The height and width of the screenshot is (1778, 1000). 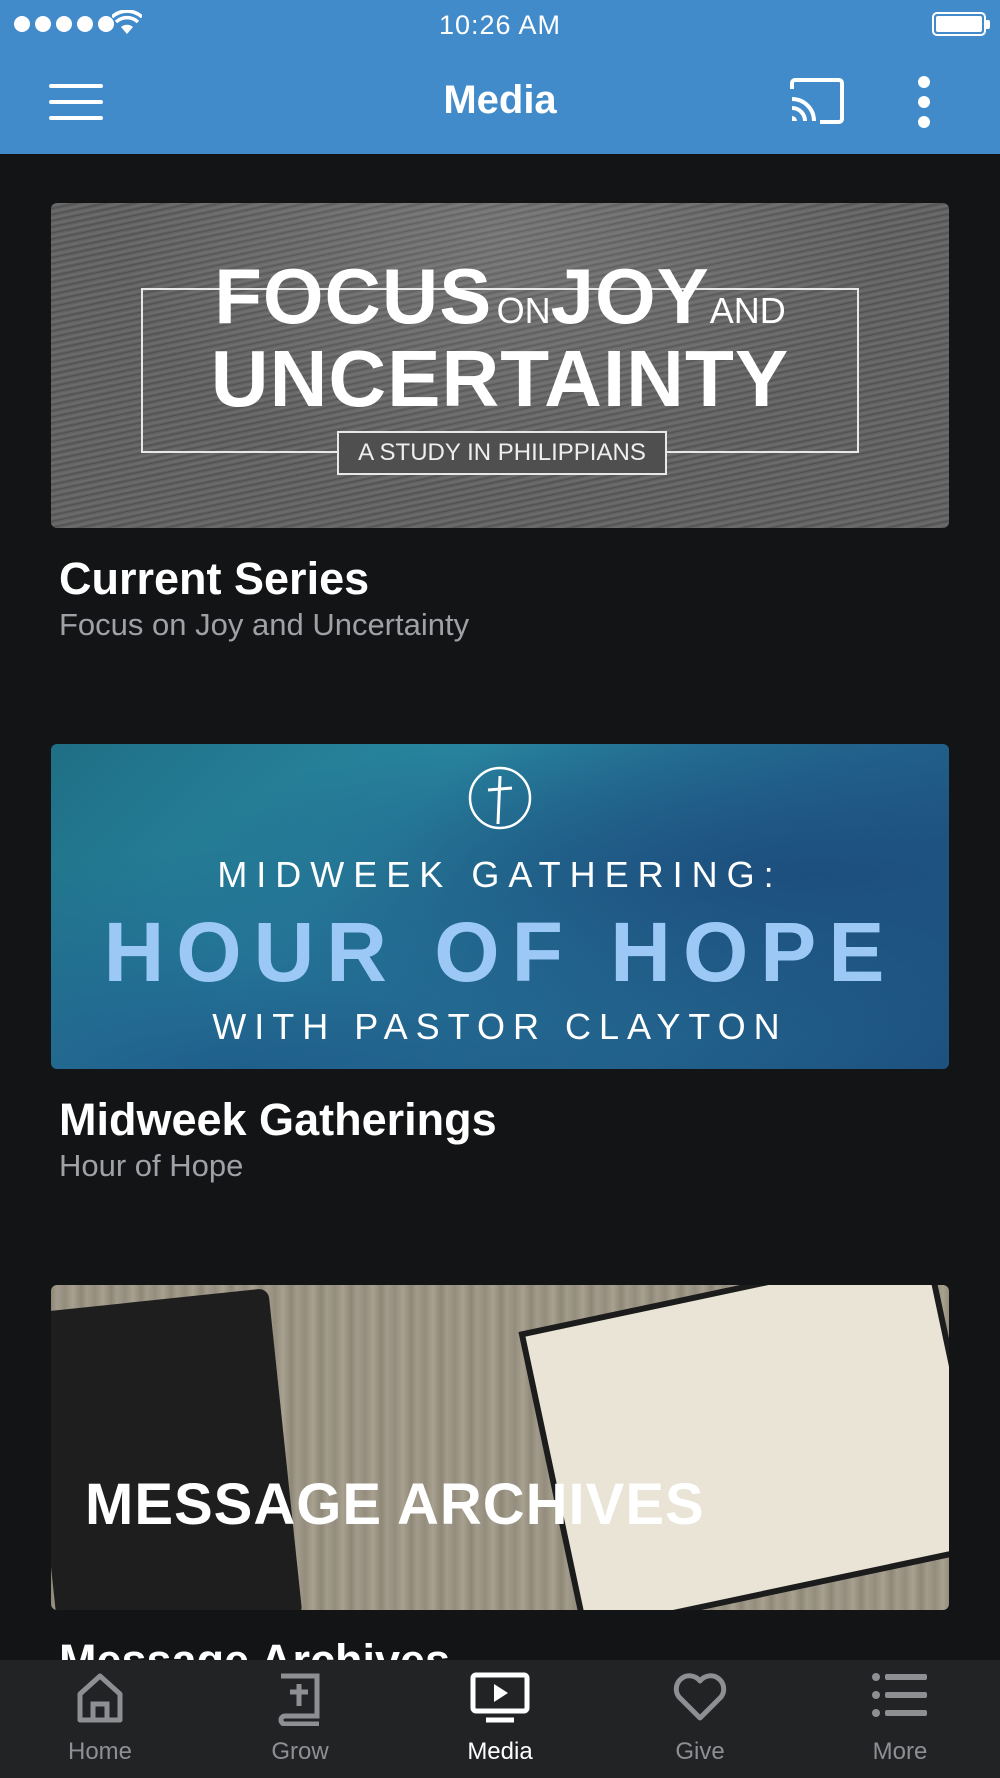 I want to click on notebook-graphic, so click(x=177, y=1449).